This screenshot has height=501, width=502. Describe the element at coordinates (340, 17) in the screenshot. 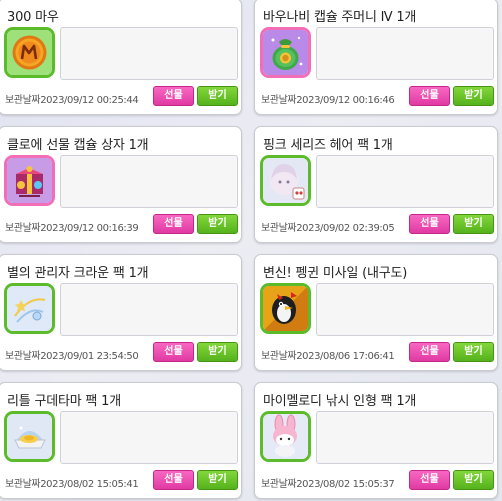

I see `item-title: 바우나비 캡슐 주머니 Ⅳ 1개` at that location.